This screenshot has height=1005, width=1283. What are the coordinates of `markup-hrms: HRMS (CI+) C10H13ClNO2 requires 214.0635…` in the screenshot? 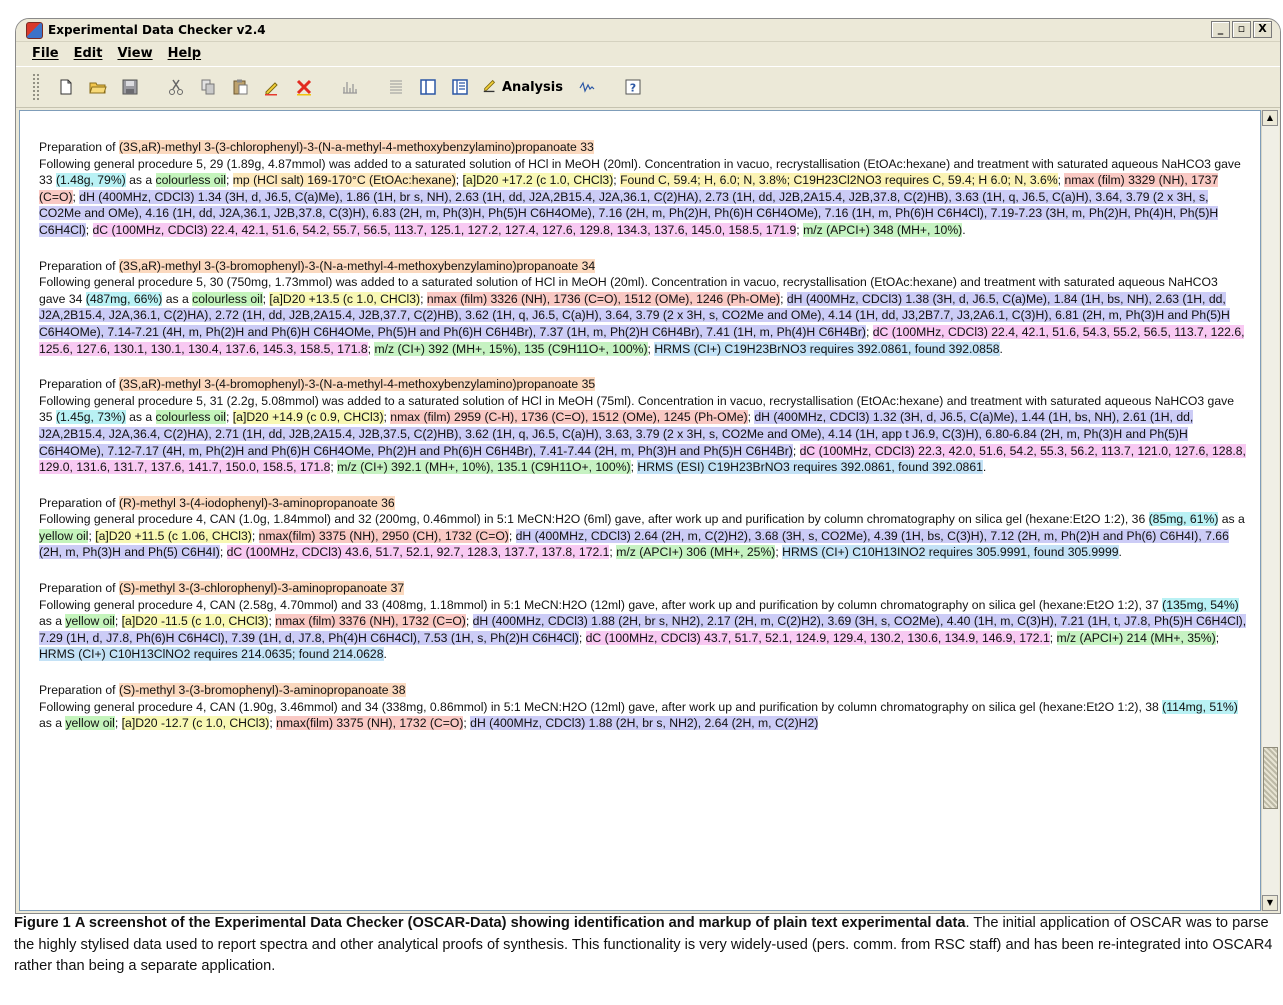 It's located at (211, 654).